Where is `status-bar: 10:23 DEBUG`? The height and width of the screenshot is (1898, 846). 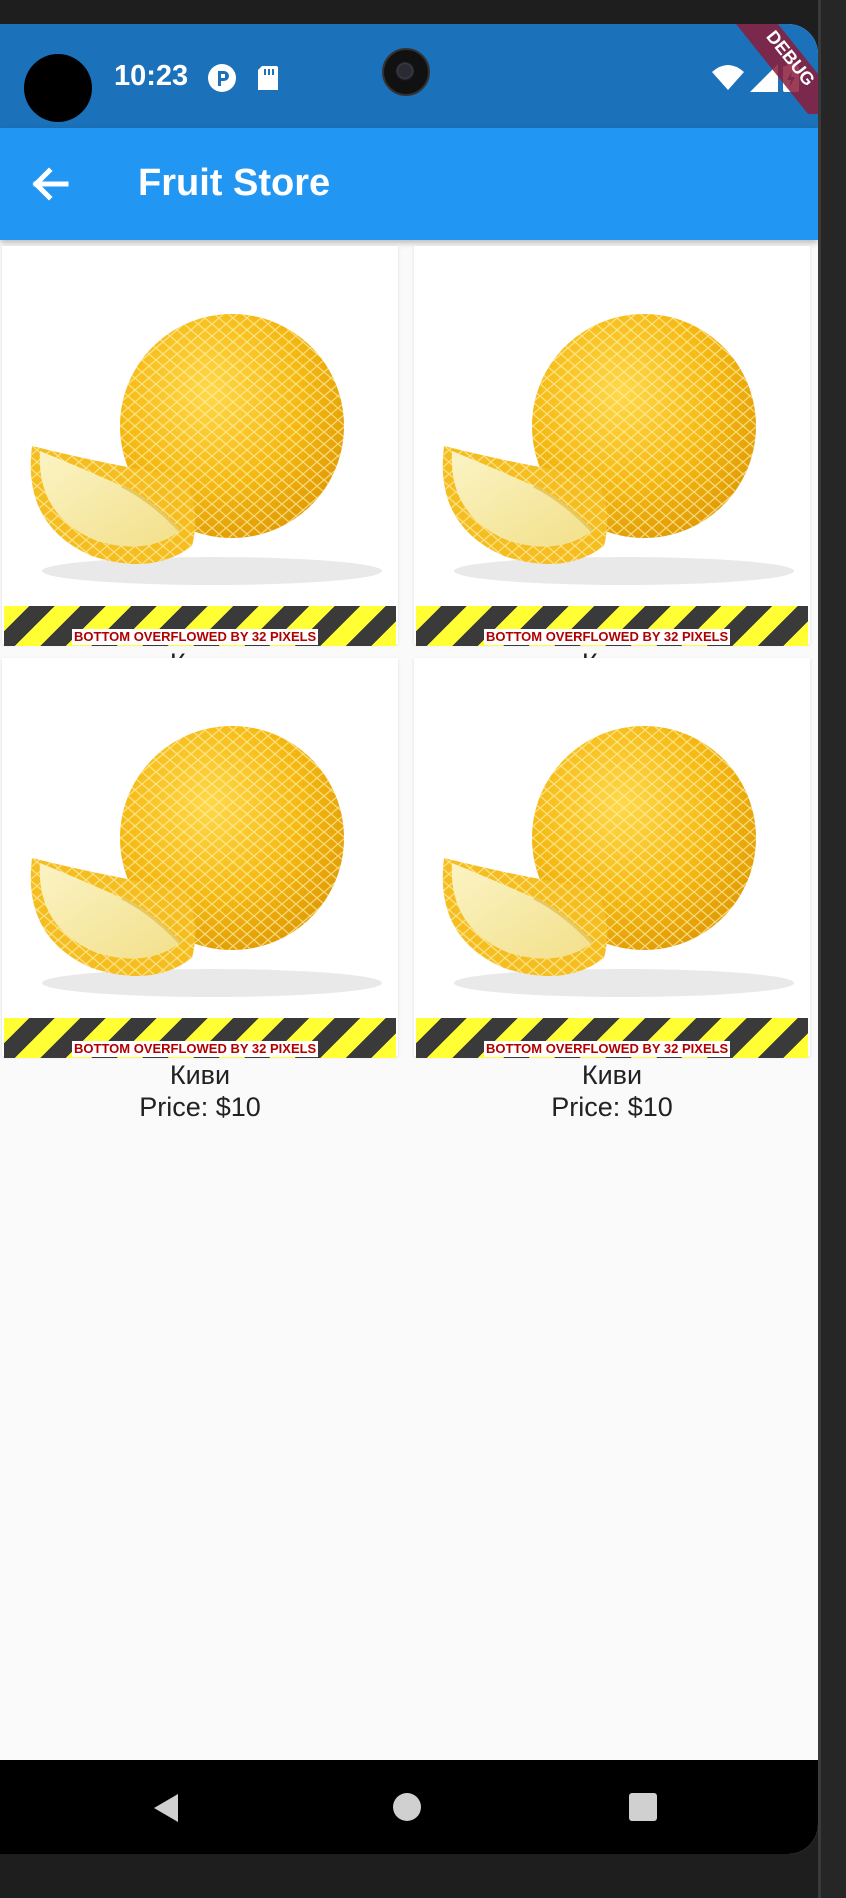
status-bar: 10:23 DEBUG is located at coordinates (409, 76).